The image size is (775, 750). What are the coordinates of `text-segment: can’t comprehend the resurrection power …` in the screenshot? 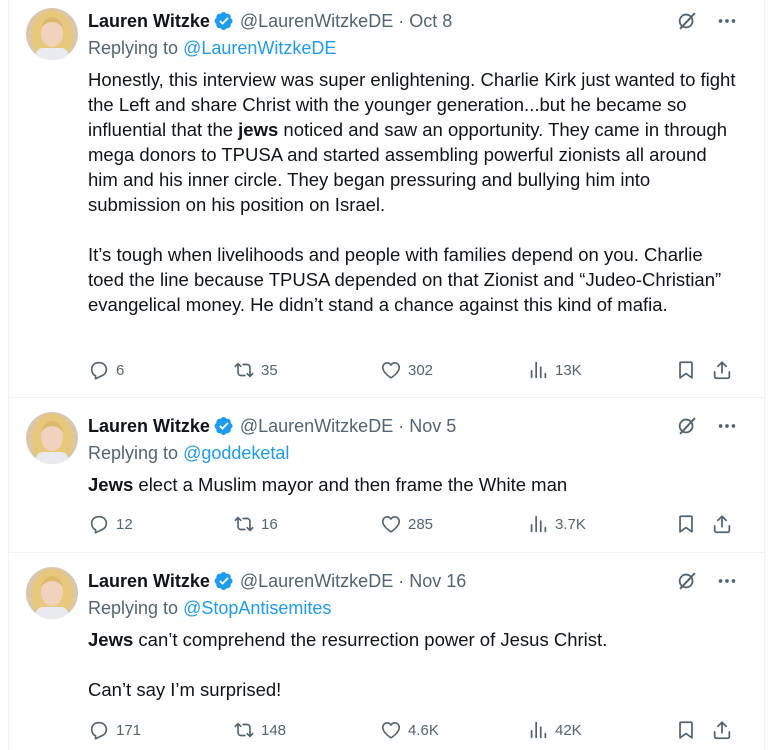 It's located at (370, 639).